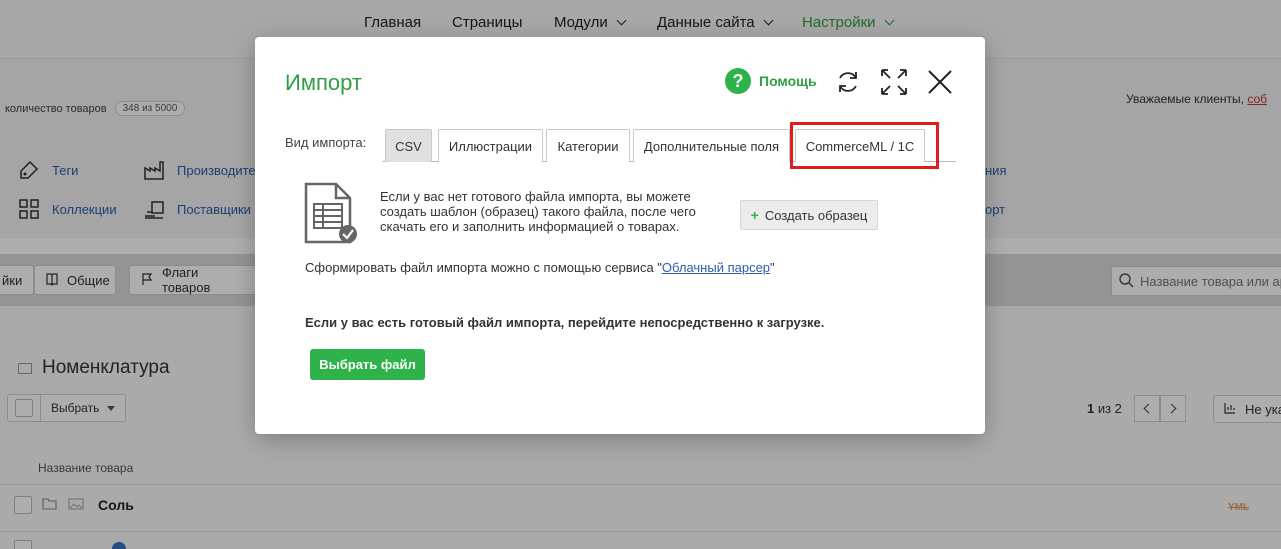 This screenshot has width=1281, height=549. I want to click on cloud-parser-link: Облачный парсер, so click(716, 267).